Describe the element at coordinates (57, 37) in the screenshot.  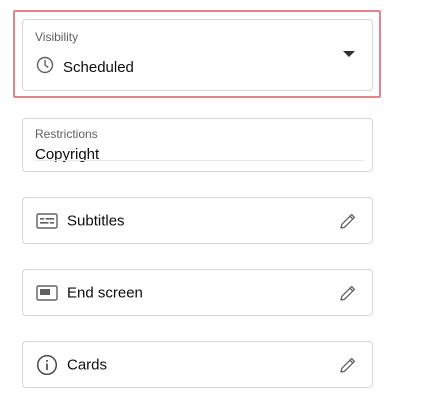
I see `visibility-label: Visibility` at that location.